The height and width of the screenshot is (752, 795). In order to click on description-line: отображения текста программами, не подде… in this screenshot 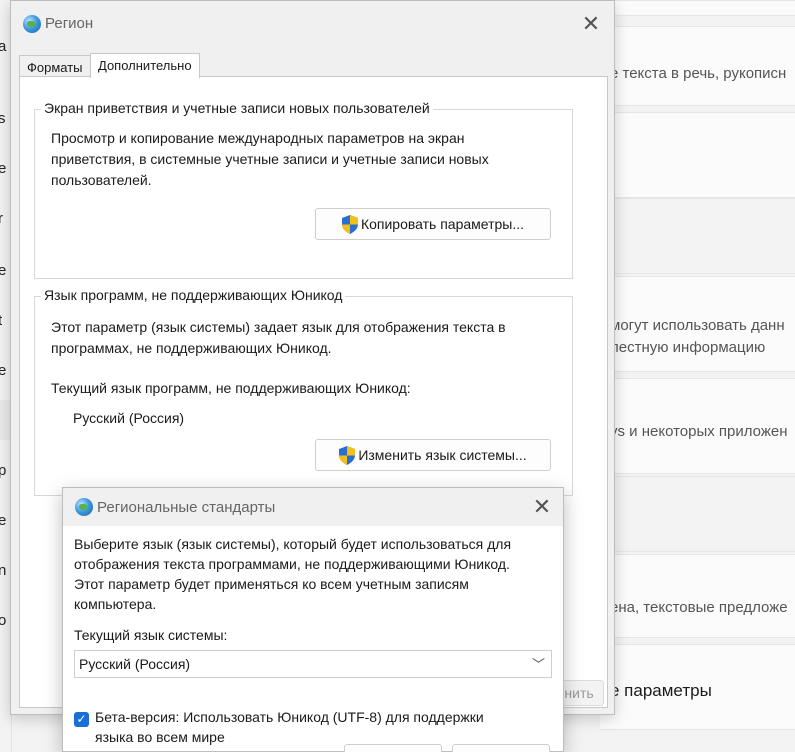, I will do `click(292, 564)`.